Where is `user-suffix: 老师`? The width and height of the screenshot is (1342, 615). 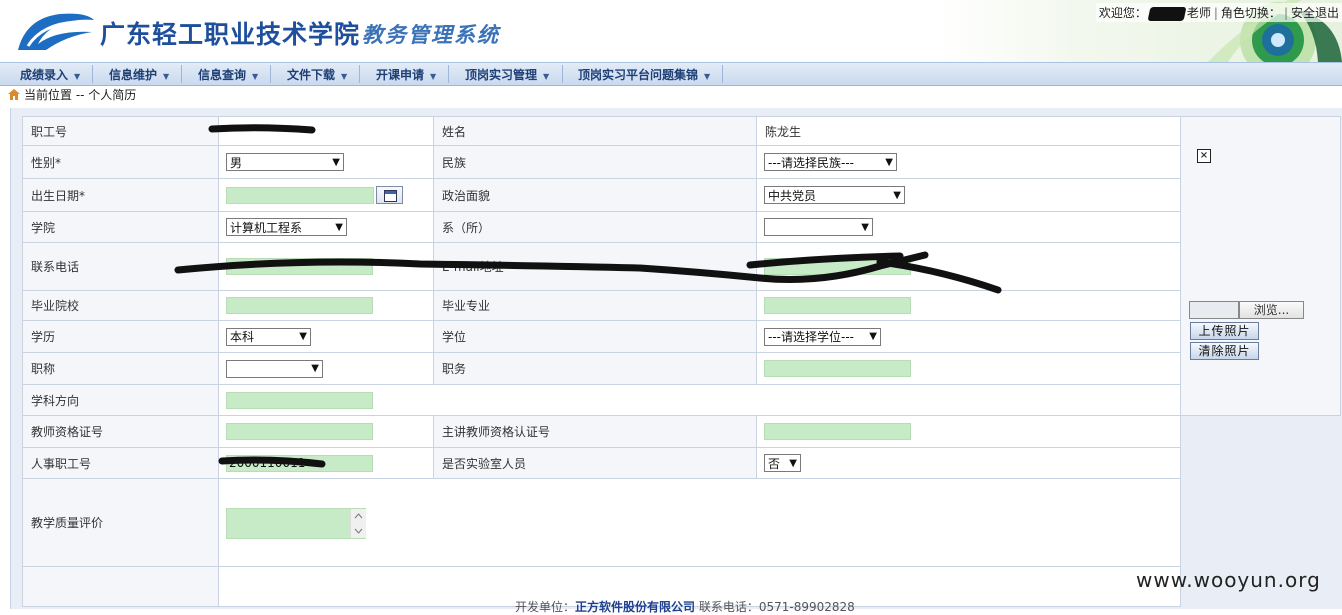
user-suffix: 老师 is located at coordinates (1198, 13).